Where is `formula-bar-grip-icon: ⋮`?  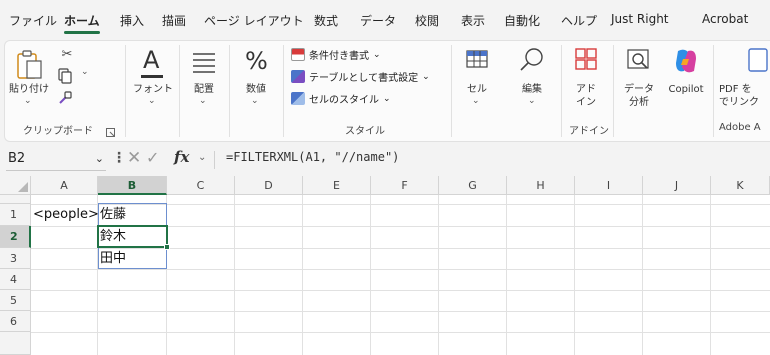 formula-bar-grip-icon: ⋮ is located at coordinates (119, 158).